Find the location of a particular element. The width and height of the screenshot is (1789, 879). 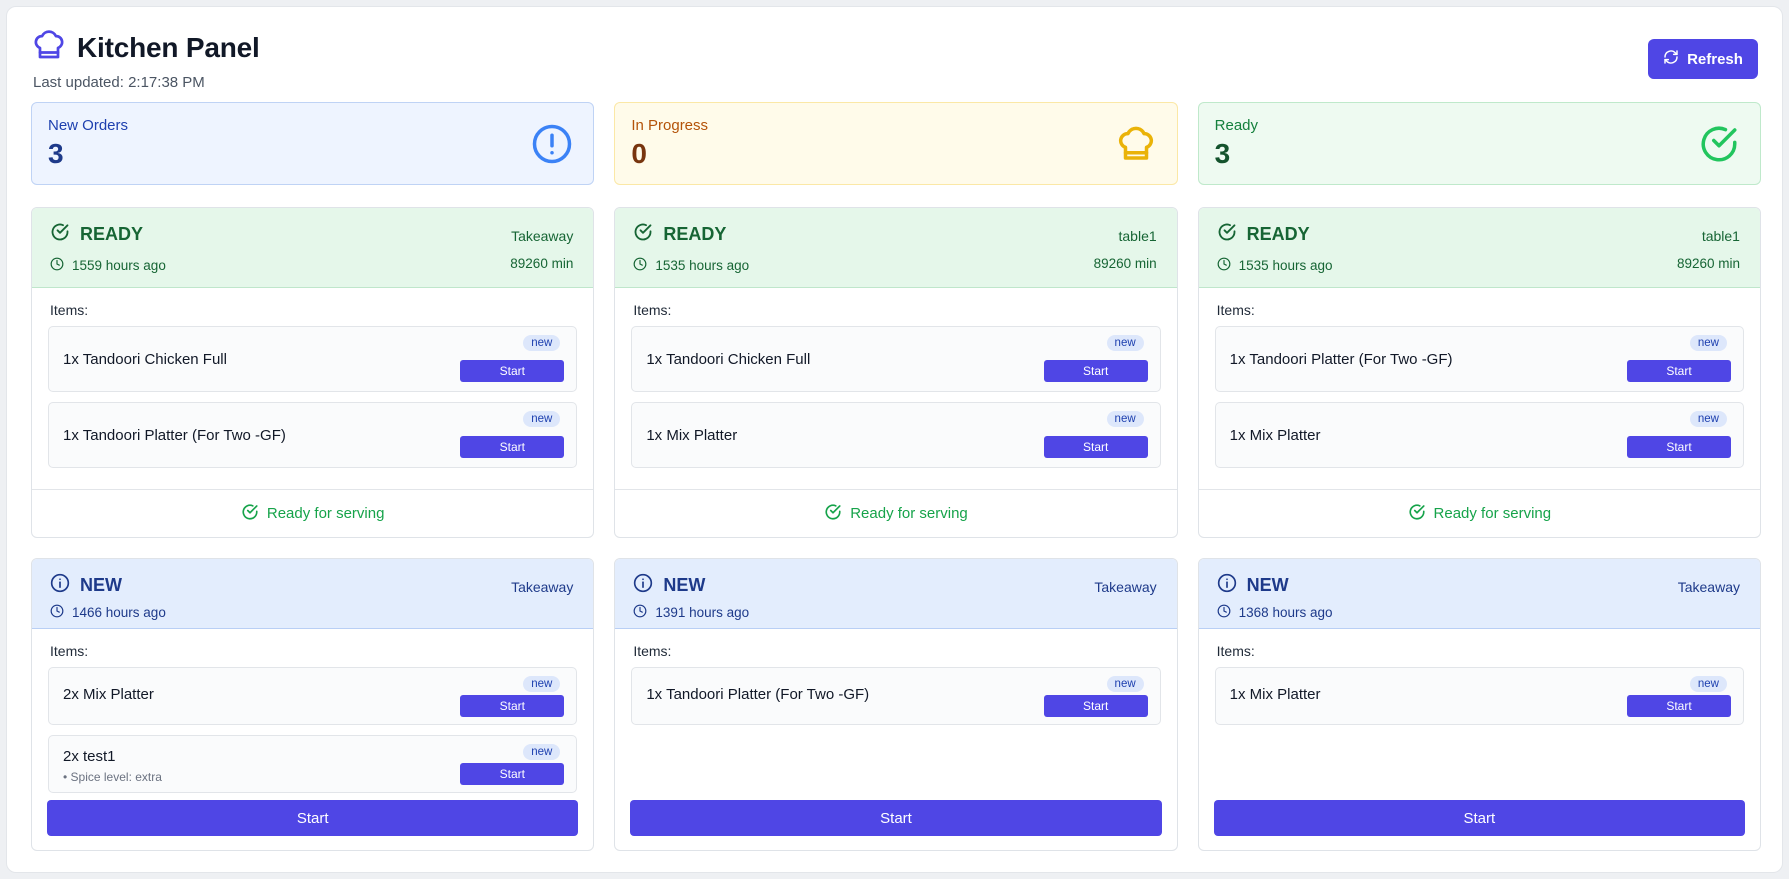

item-name: 1x Tandoori Chicken Full is located at coordinates (145, 359).